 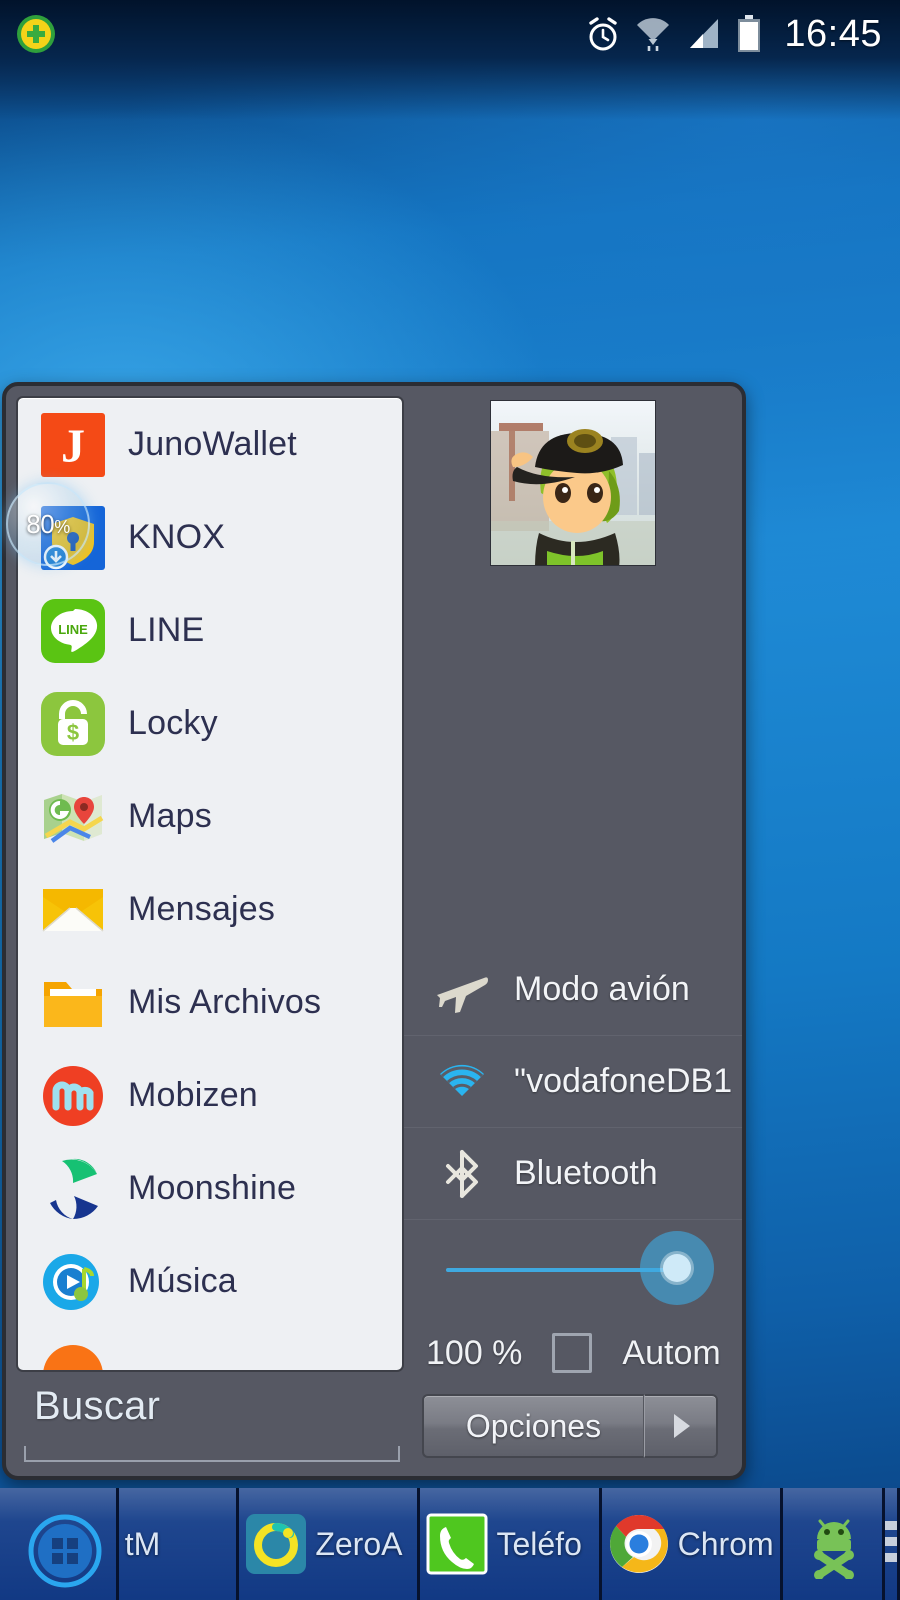 What do you see at coordinates (602, 989) in the screenshot?
I see `toggle-label: Modo avión` at bounding box center [602, 989].